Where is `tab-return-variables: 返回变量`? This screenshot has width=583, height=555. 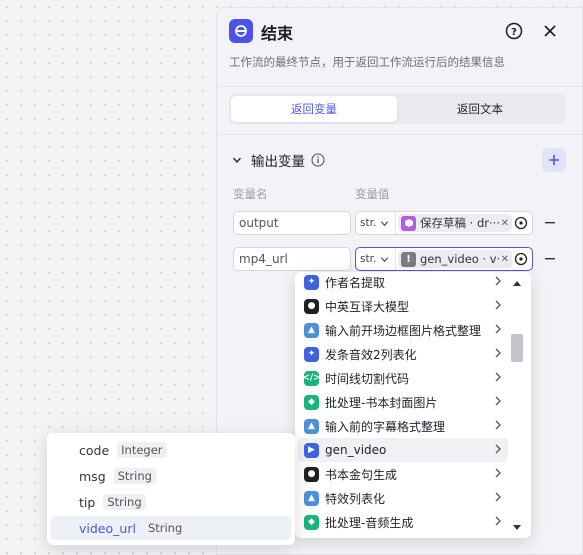
tab-return-variables: 返回变量 is located at coordinates (314, 109).